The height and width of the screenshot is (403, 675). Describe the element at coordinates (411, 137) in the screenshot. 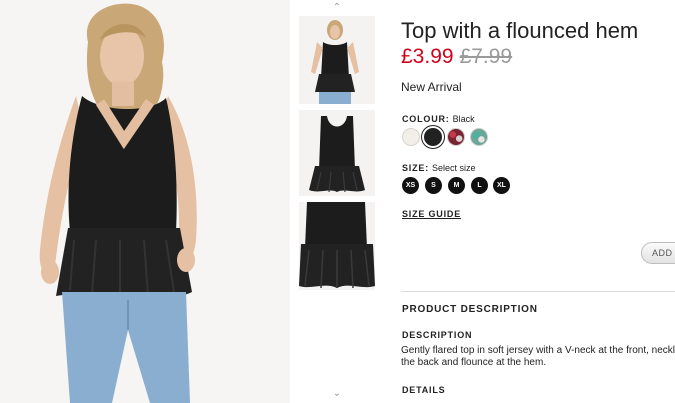

I see `swatch-off-white` at that location.